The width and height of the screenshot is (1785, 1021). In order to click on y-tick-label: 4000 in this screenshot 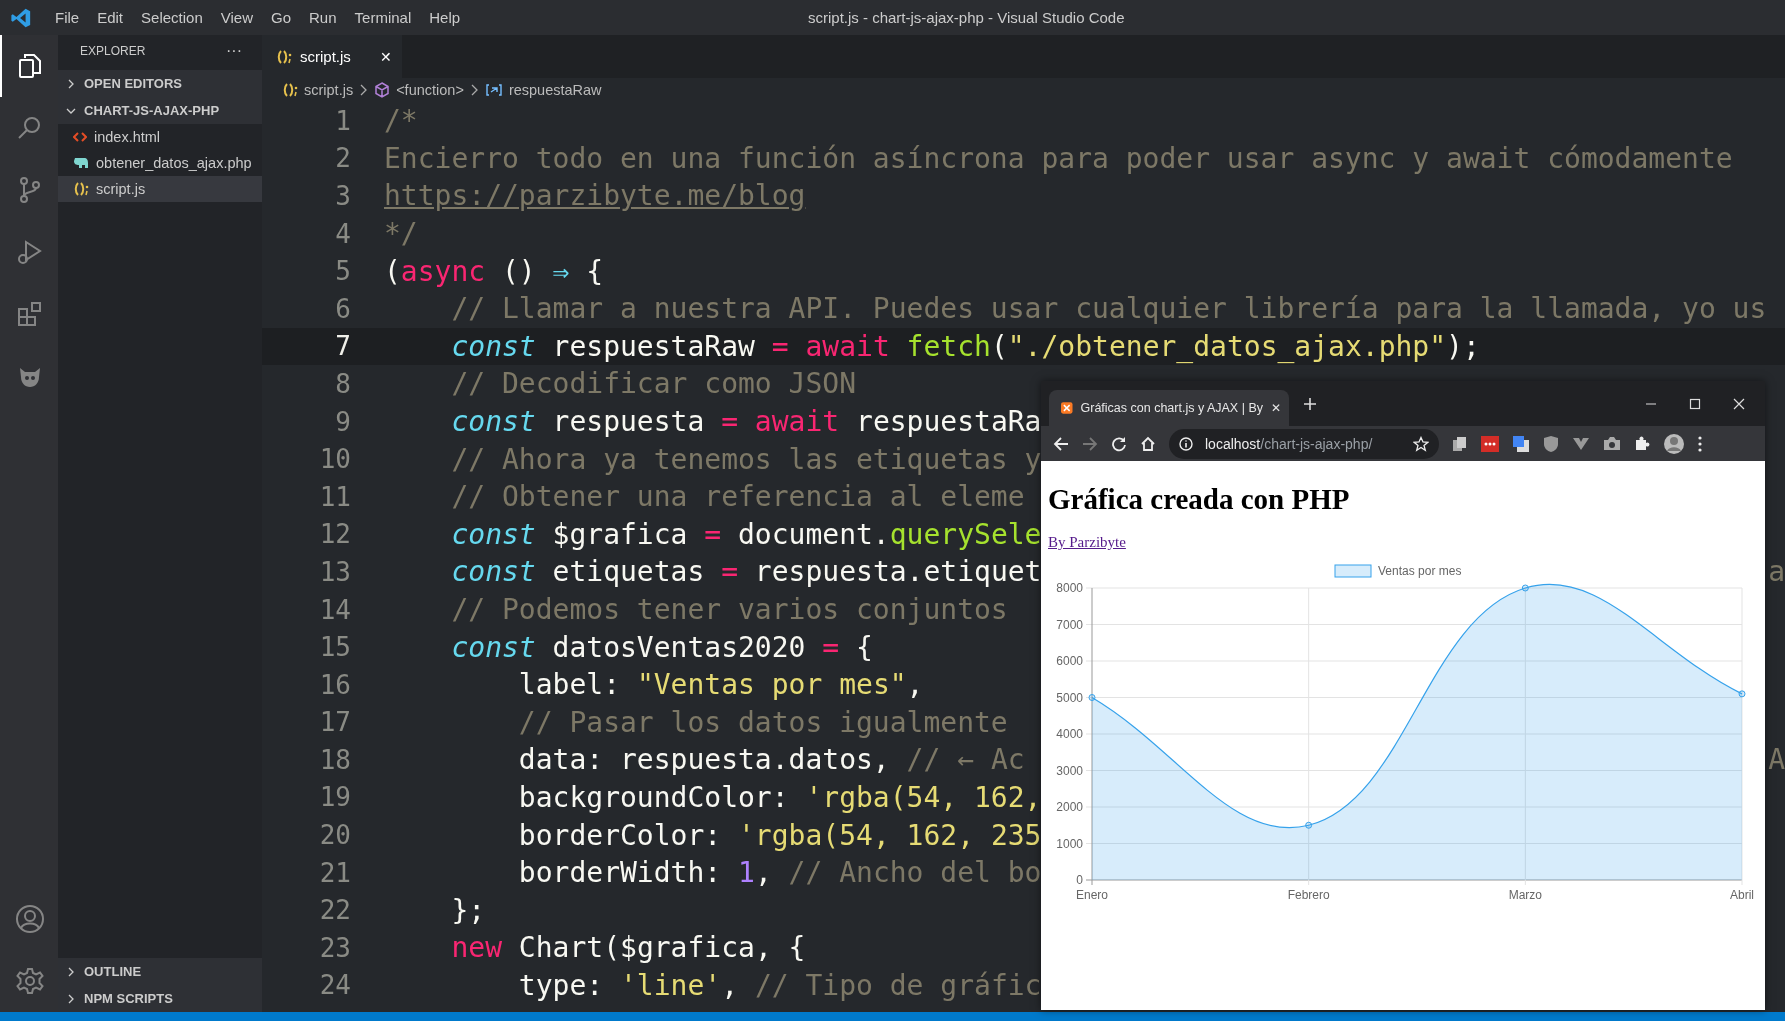, I will do `click(1069, 734)`.